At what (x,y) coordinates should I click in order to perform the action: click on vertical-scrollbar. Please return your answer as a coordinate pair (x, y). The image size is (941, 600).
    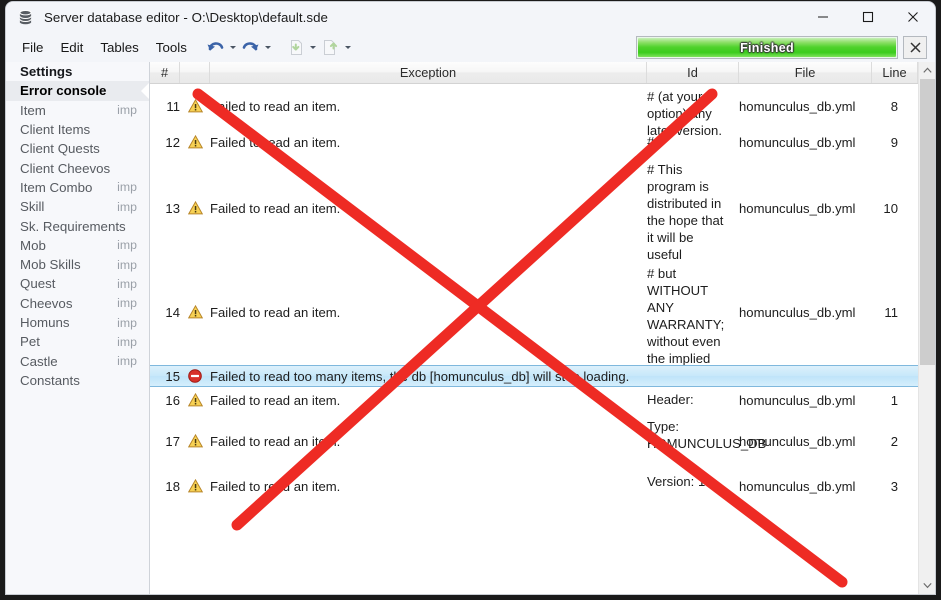
    Looking at the image, I should click on (926, 328).